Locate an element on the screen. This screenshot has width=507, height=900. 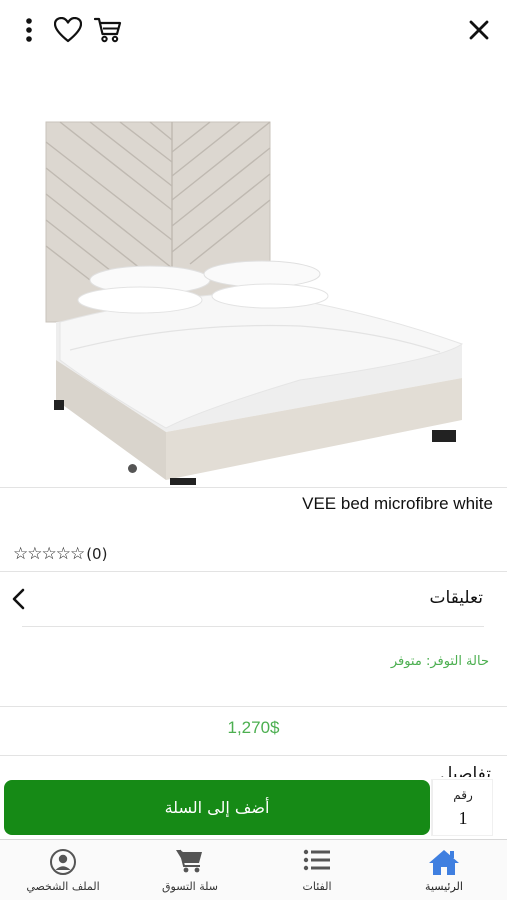
gallery-page-indicator is located at coordinates (132, 468).